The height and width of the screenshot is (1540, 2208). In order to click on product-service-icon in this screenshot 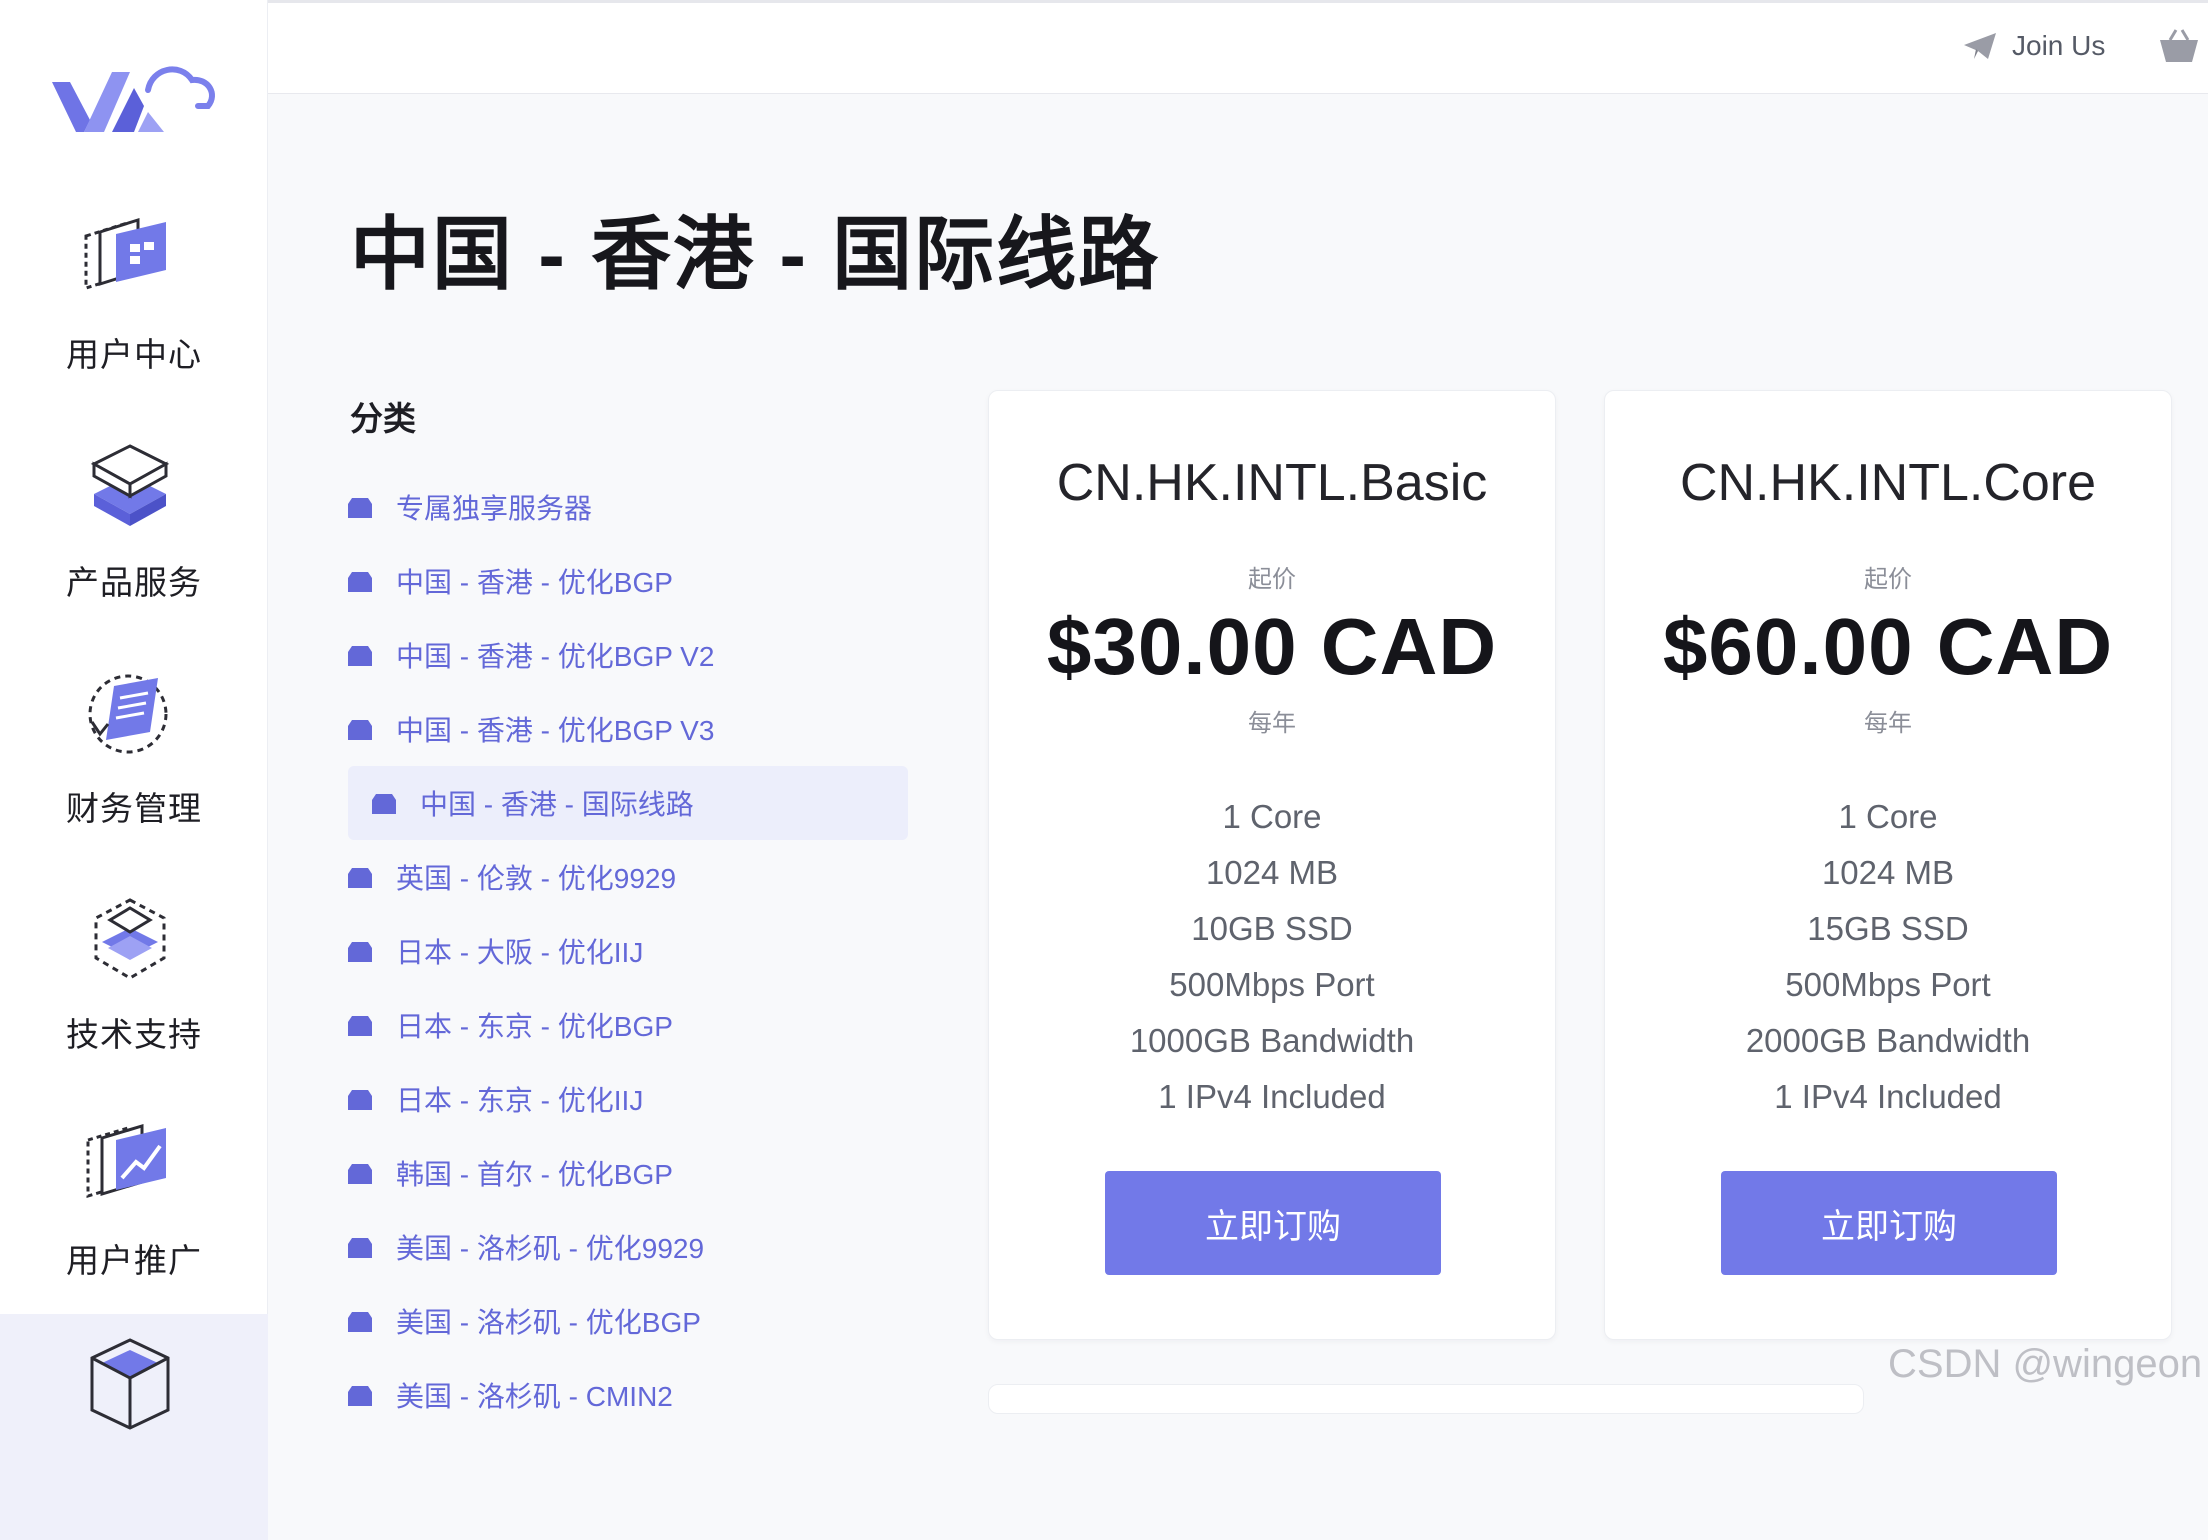, I will do `click(130, 489)`.